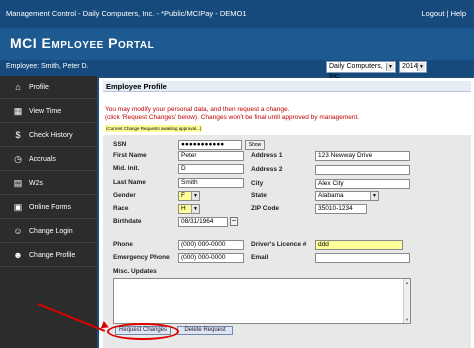 This screenshot has width=474, height=348. Describe the element at coordinates (82, 43) in the screenshot. I see `portal-title: MCI Employee Portal` at that location.